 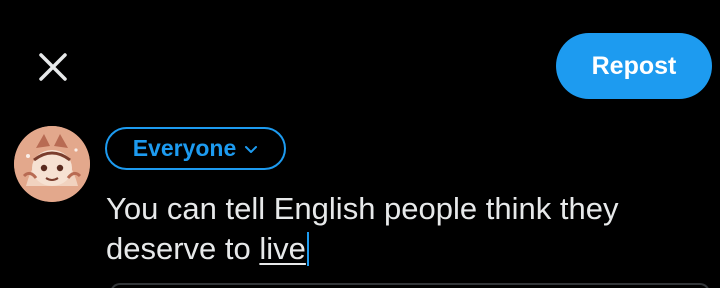 What do you see at coordinates (307, 249) in the screenshot?
I see `text-cursor` at bounding box center [307, 249].